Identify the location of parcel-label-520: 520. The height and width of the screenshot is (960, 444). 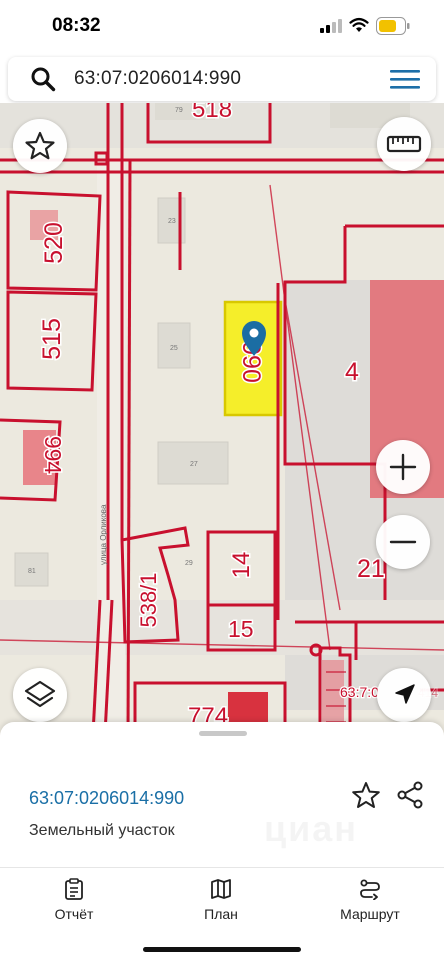
(54, 243).